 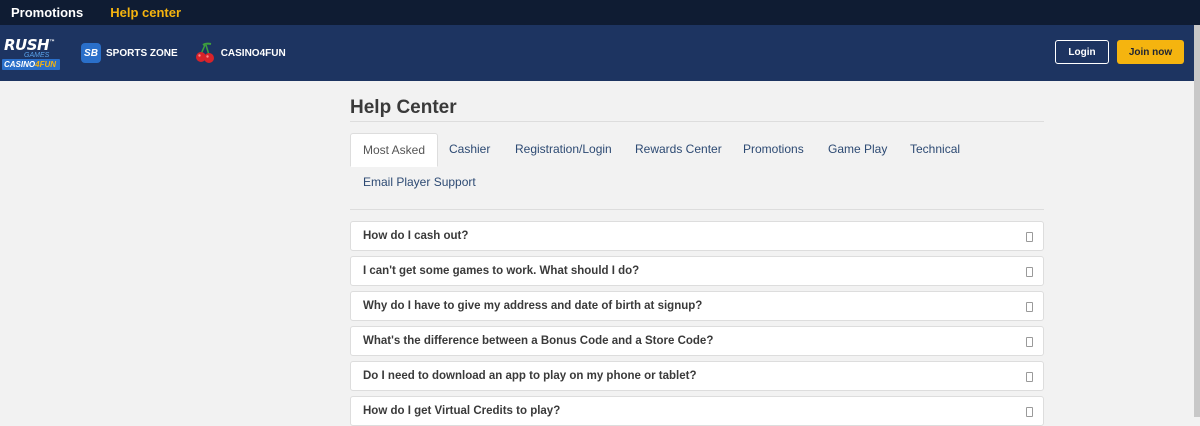 What do you see at coordinates (469, 149) in the screenshot?
I see `tab-cashier: Cashier` at bounding box center [469, 149].